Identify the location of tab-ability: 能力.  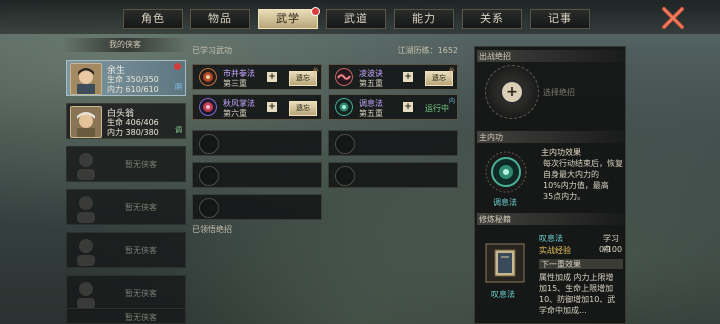
(424, 19).